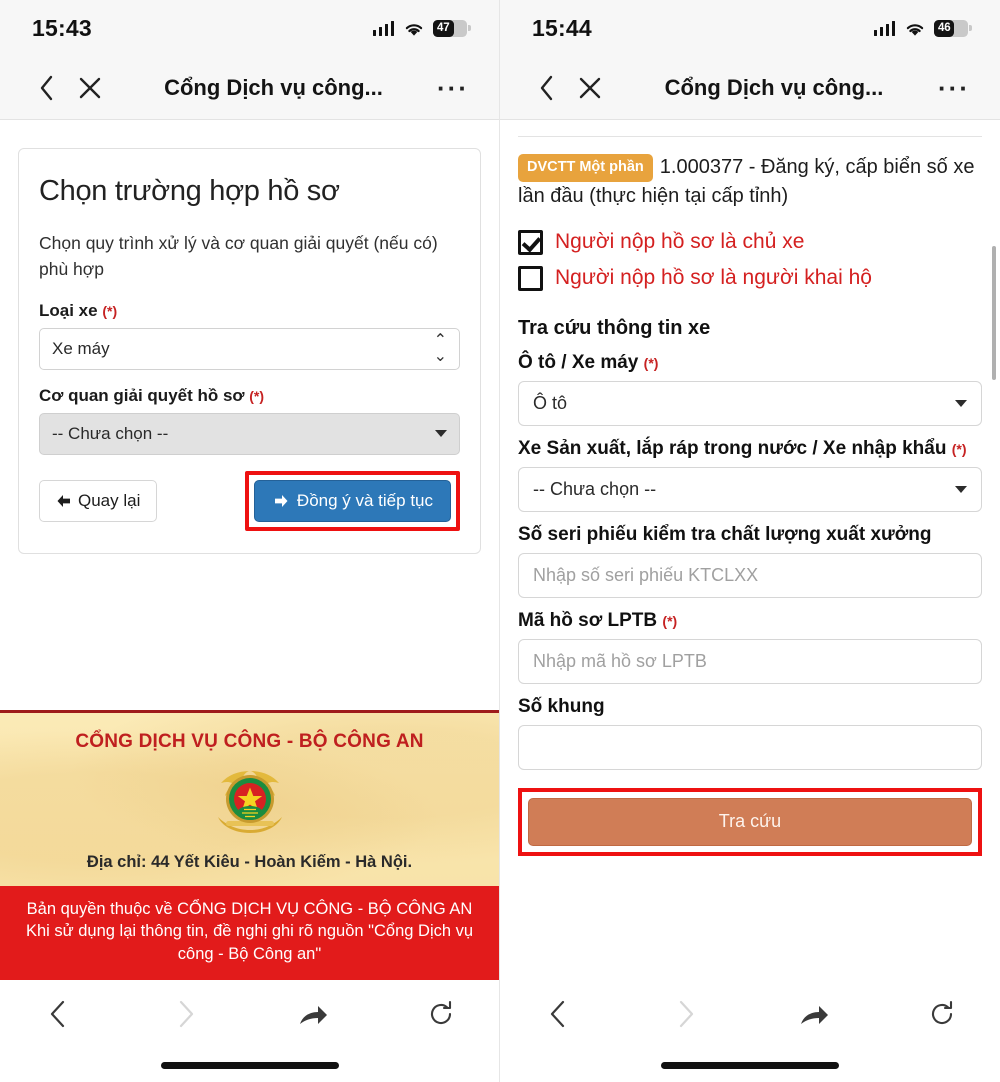 This screenshot has height=1082, width=1000. What do you see at coordinates (250, 802) in the screenshot?
I see `vietnam-police-emblem-icon` at bounding box center [250, 802].